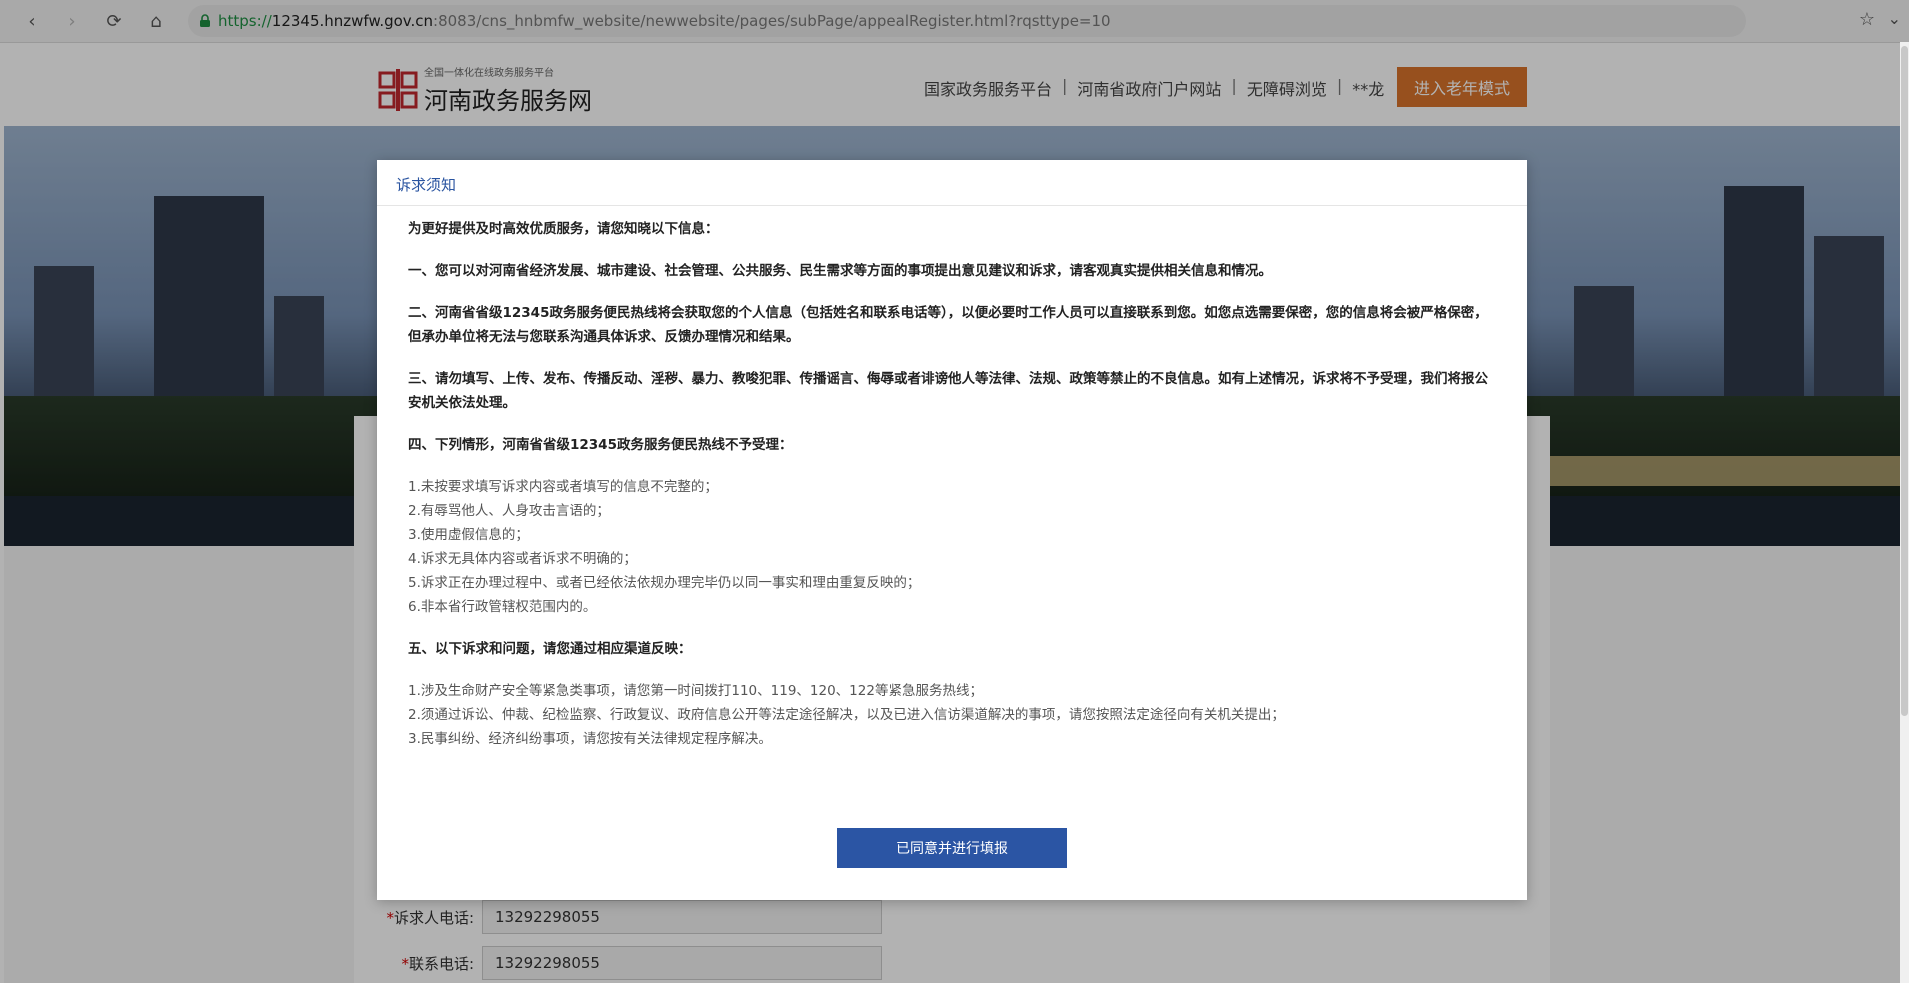 Image resolution: width=1909 pixels, height=983 pixels. Describe the element at coordinates (468, 535) in the screenshot. I see `list-item: 3.使用虚假信息的；` at that location.